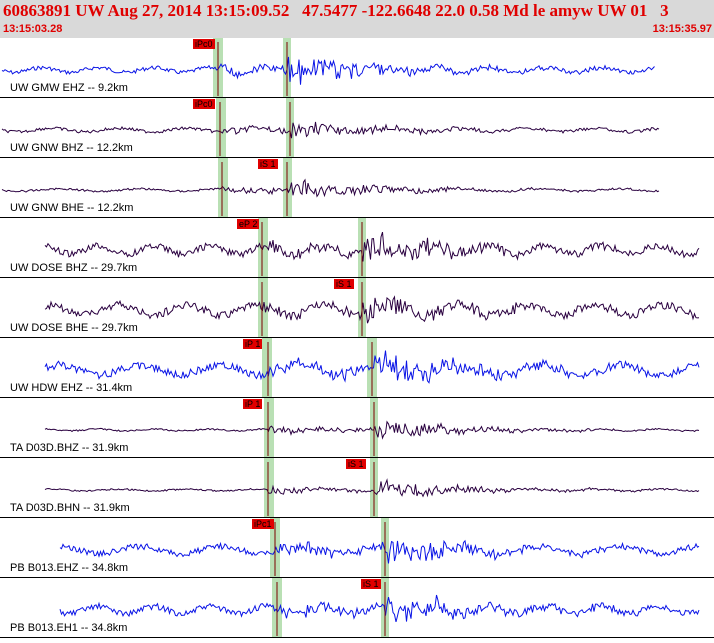  What do you see at coordinates (72, 208) in the screenshot?
I see `channel-label: UW GNW BHE -- 12.2km` at bounding box center [72, 208].